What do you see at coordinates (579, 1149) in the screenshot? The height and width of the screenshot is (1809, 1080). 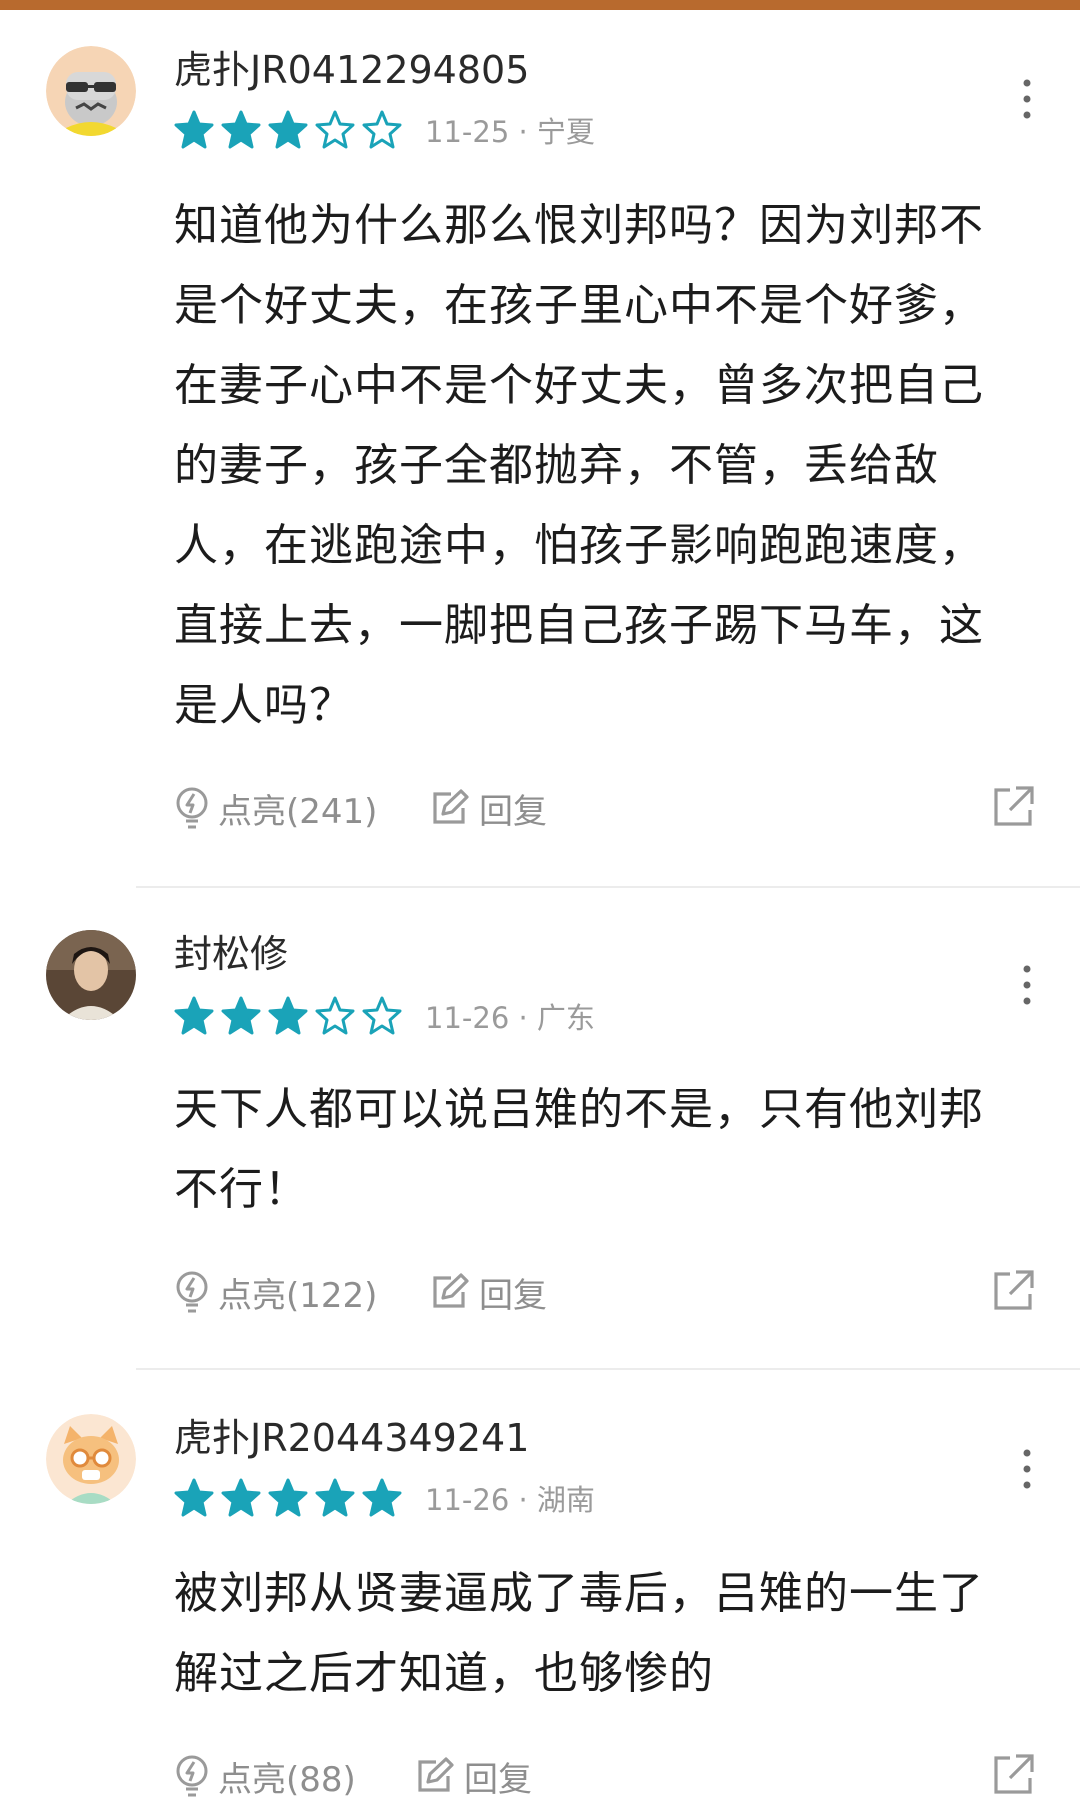 I see `comment-text: 天下人都可以说吕雉的不是，只有他刘邦不行！` at bounding box center [579, 1149].